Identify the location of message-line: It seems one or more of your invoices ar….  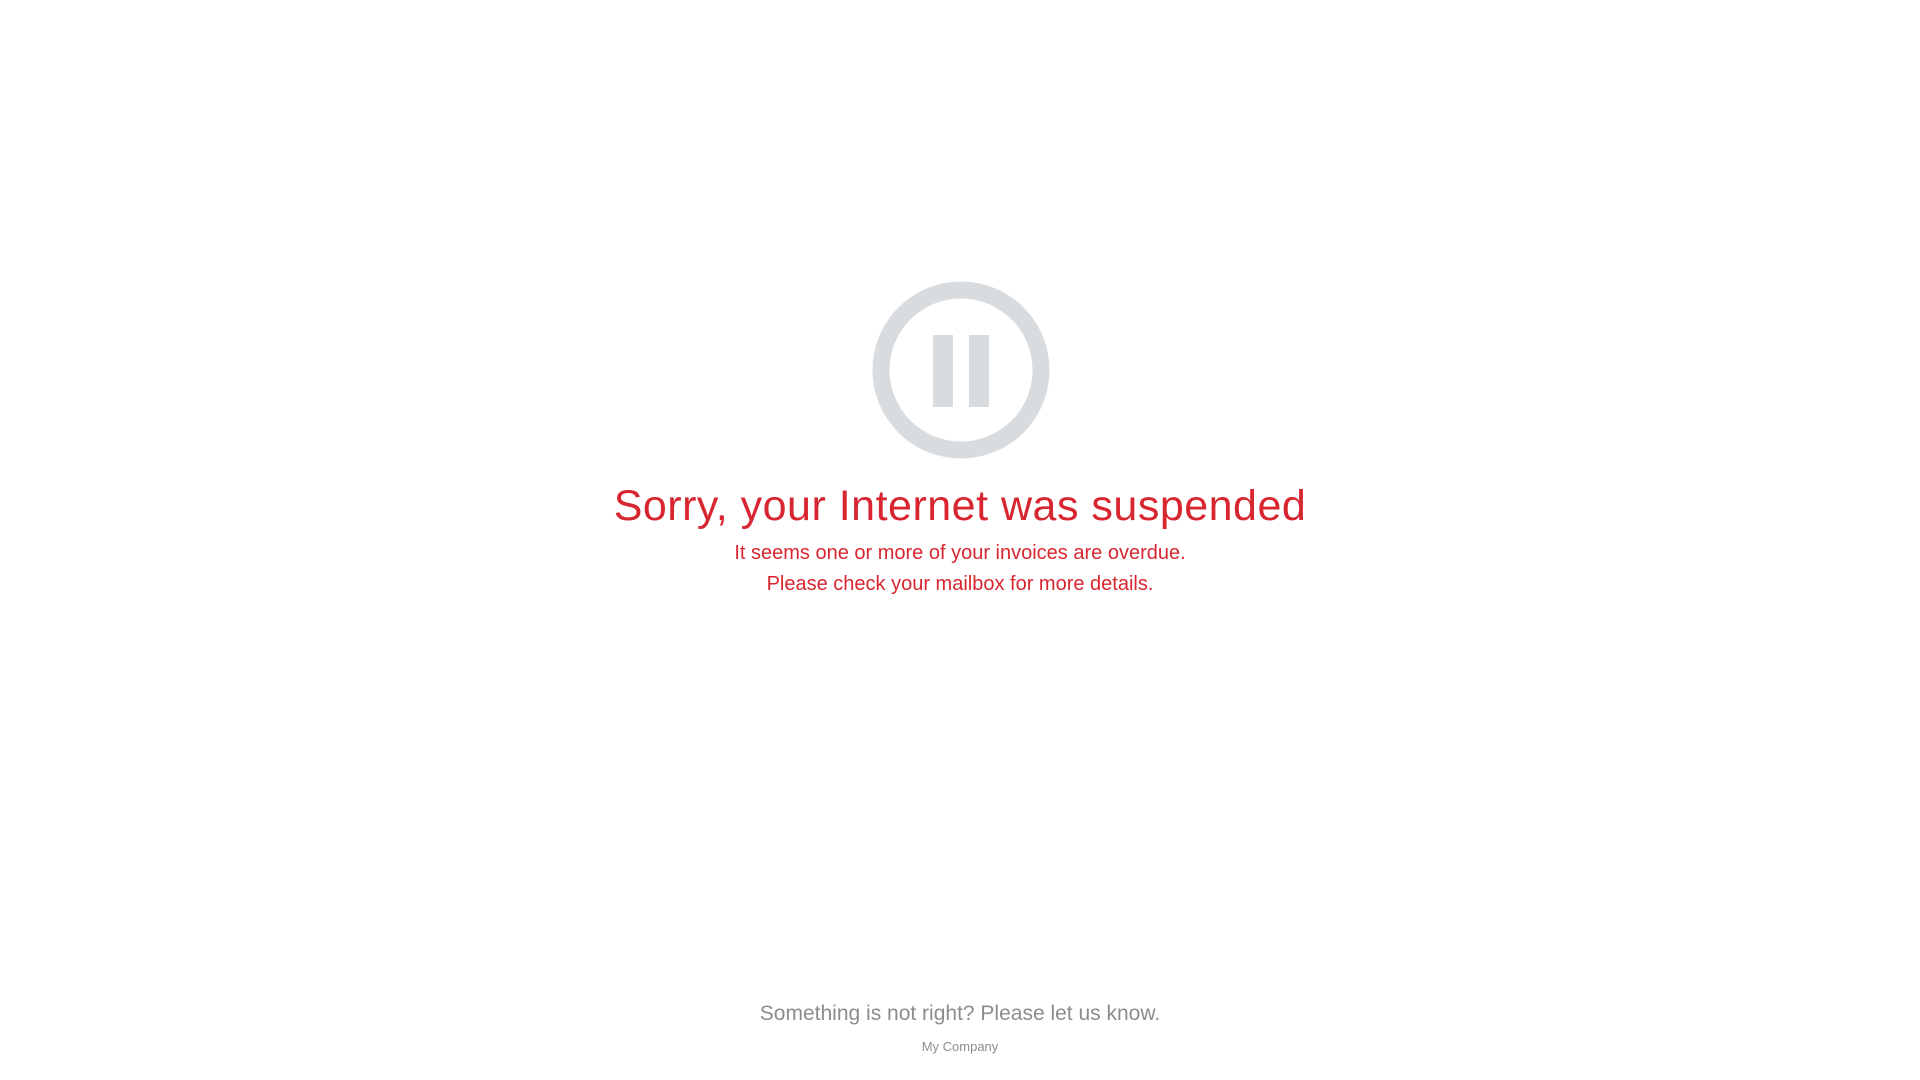
(960, 553).